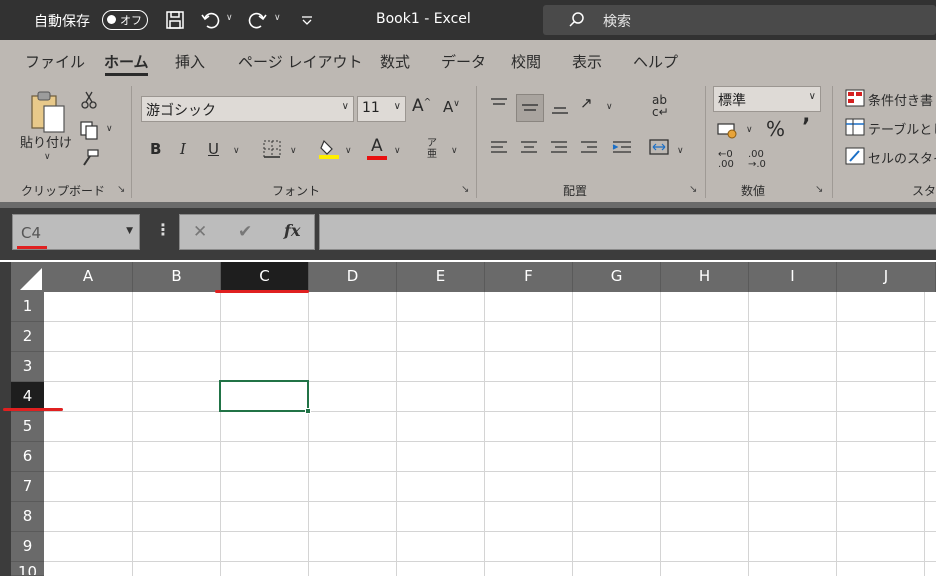  What do you see at coordinates (609, 107) in the screenshot?
I see `orientation-dropdown-icon: ∨` at bounding box center [609, 107].